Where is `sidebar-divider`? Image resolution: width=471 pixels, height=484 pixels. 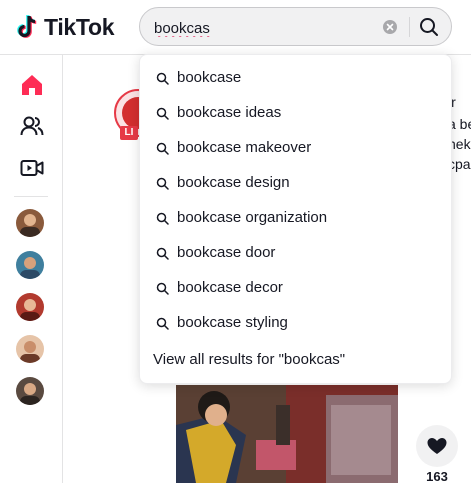 sidebar-divider is located at coordinates (31, 196).